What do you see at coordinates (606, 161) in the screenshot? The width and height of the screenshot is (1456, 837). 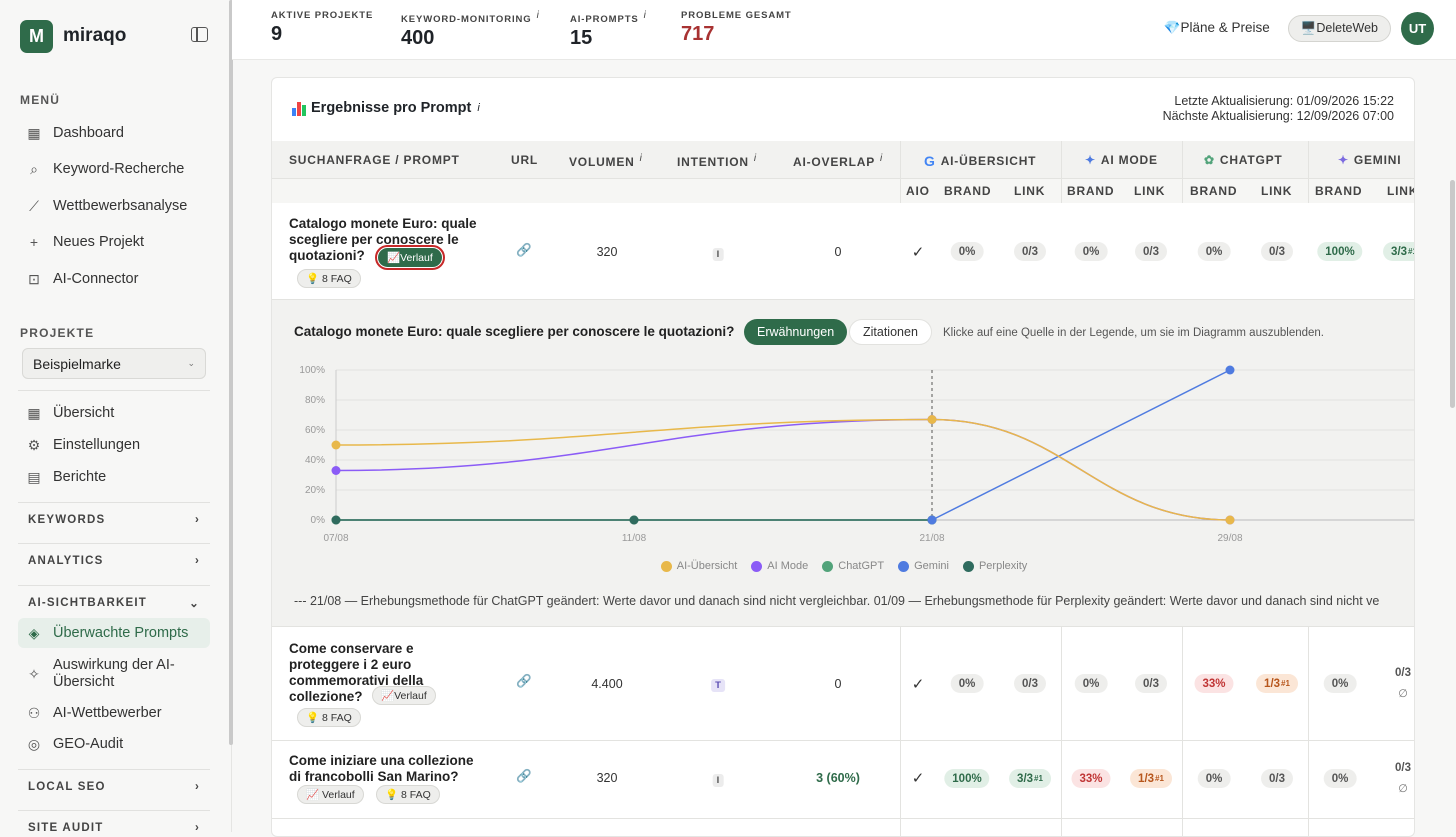 I see `col-volume: VOLUMEN i` at bounding box center [606, 161].